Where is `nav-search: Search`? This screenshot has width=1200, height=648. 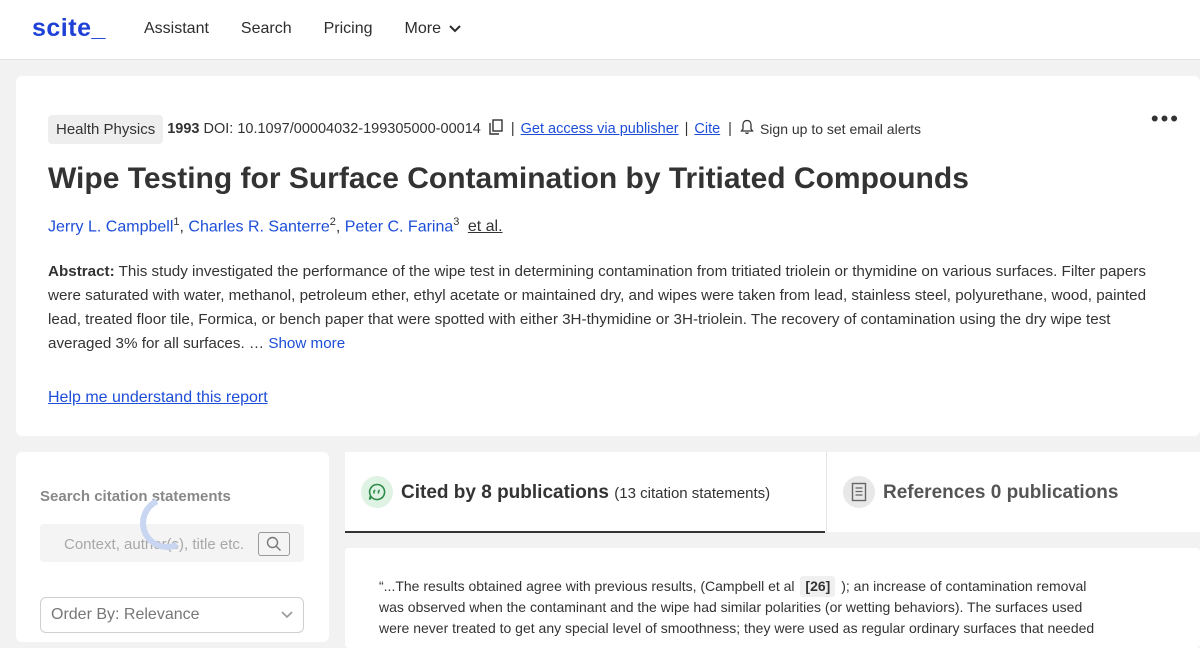
nav-search: Search is located at coordinates (266, 29).